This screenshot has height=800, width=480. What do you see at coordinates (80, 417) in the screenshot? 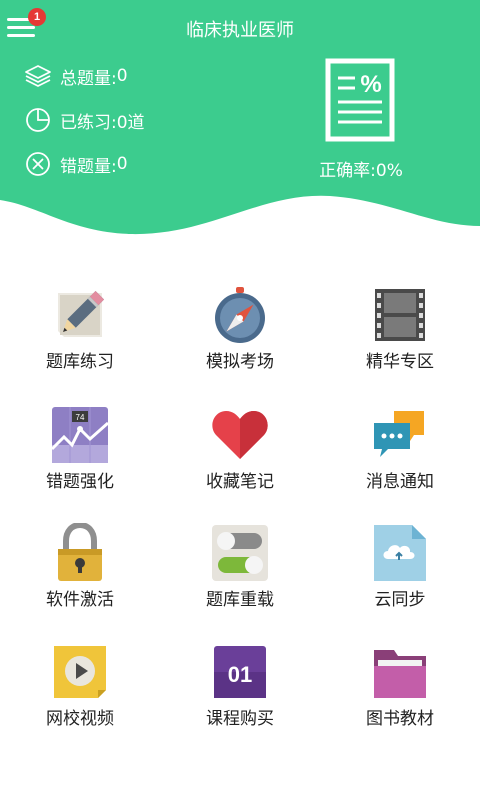
I see `chart-badge-text: 74` at bounding box center [80, 417].